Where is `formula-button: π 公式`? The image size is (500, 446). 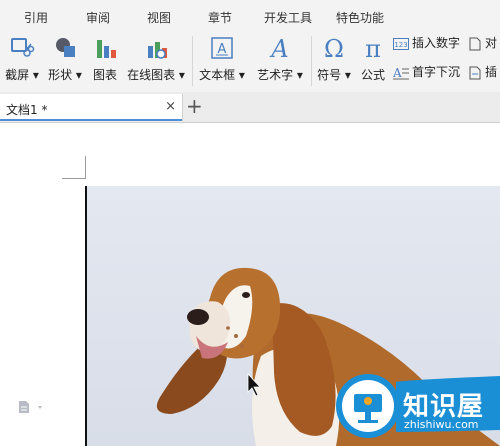
formula-button: π 公式 is located at coordinates (373, 60).